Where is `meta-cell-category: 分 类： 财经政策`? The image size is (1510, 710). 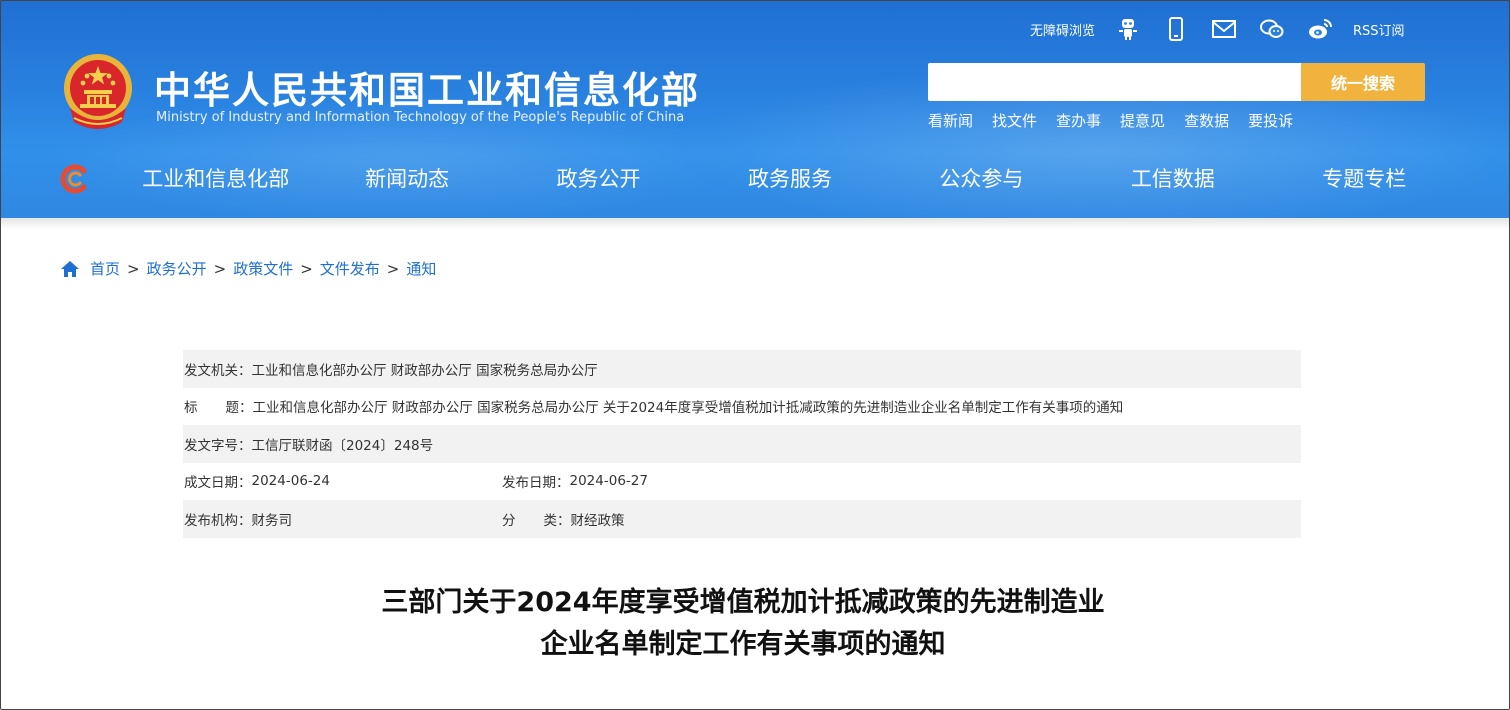 meta-cell-category: 分 类： 财经政策 is located at coordinates (563, 519).